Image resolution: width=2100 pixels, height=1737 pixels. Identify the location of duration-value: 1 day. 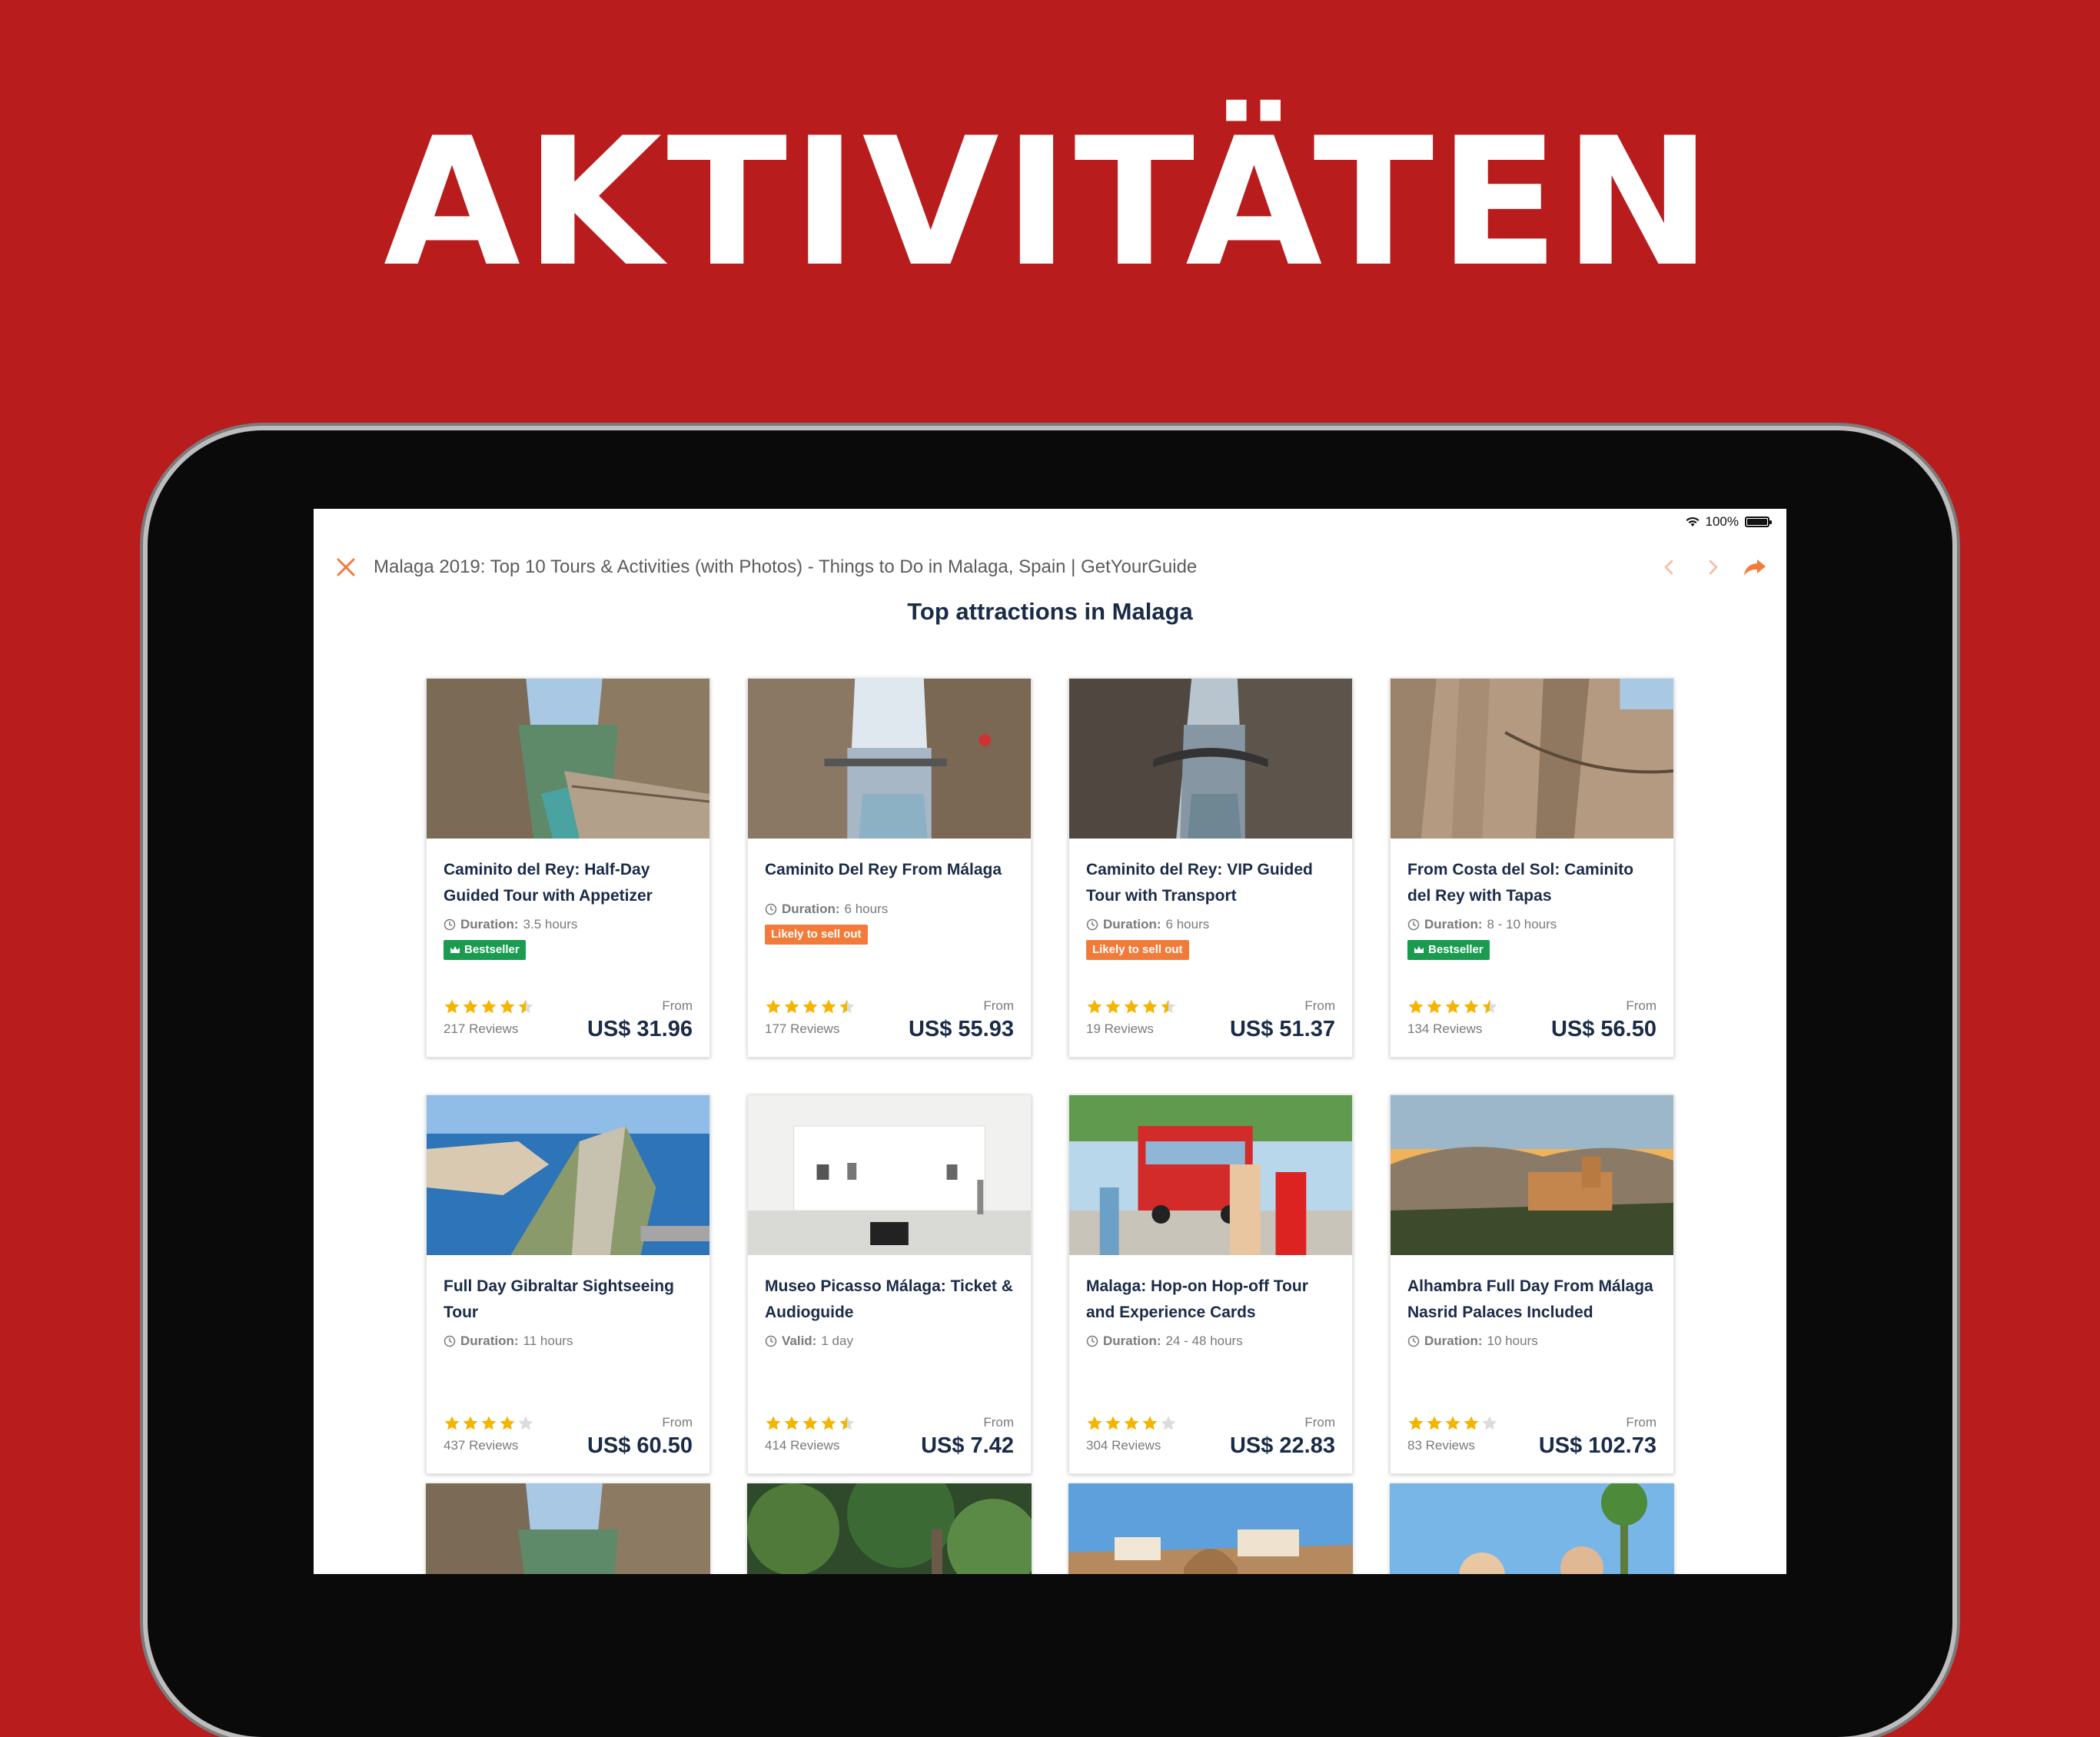
(837, 1340).